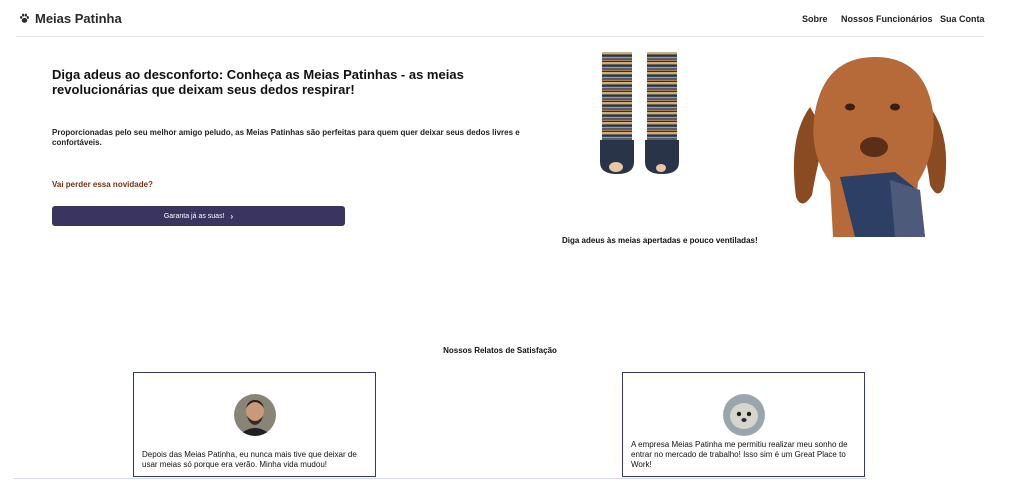  Describe the element at coordinates (887, 19) in the screenshot. I see `nav-link-funcionarios: Nossos Funcionários` at that location.